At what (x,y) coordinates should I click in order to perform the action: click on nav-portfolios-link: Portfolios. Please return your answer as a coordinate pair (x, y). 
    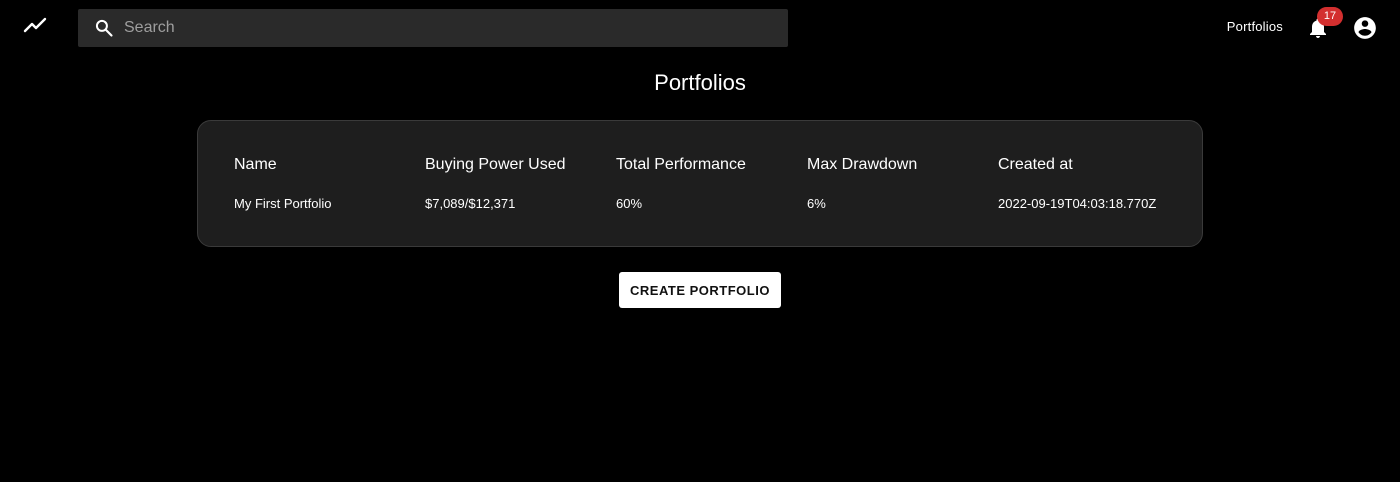
    Looking at the image, I should click on (1255, 26).